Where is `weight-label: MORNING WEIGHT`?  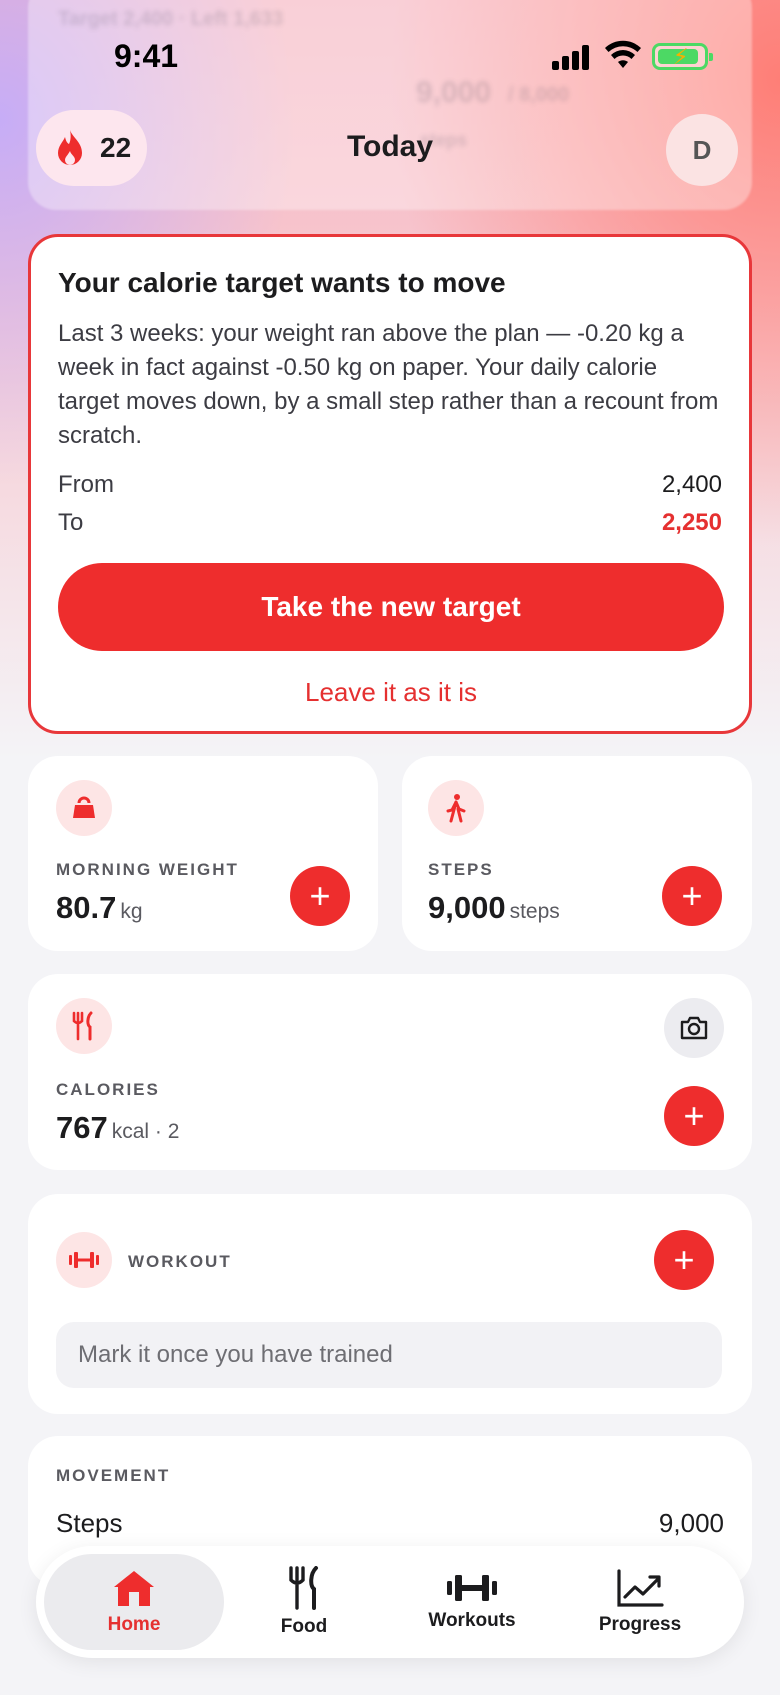 weight-label: MORNING WEIGHT is located at coordinates (147, 869).